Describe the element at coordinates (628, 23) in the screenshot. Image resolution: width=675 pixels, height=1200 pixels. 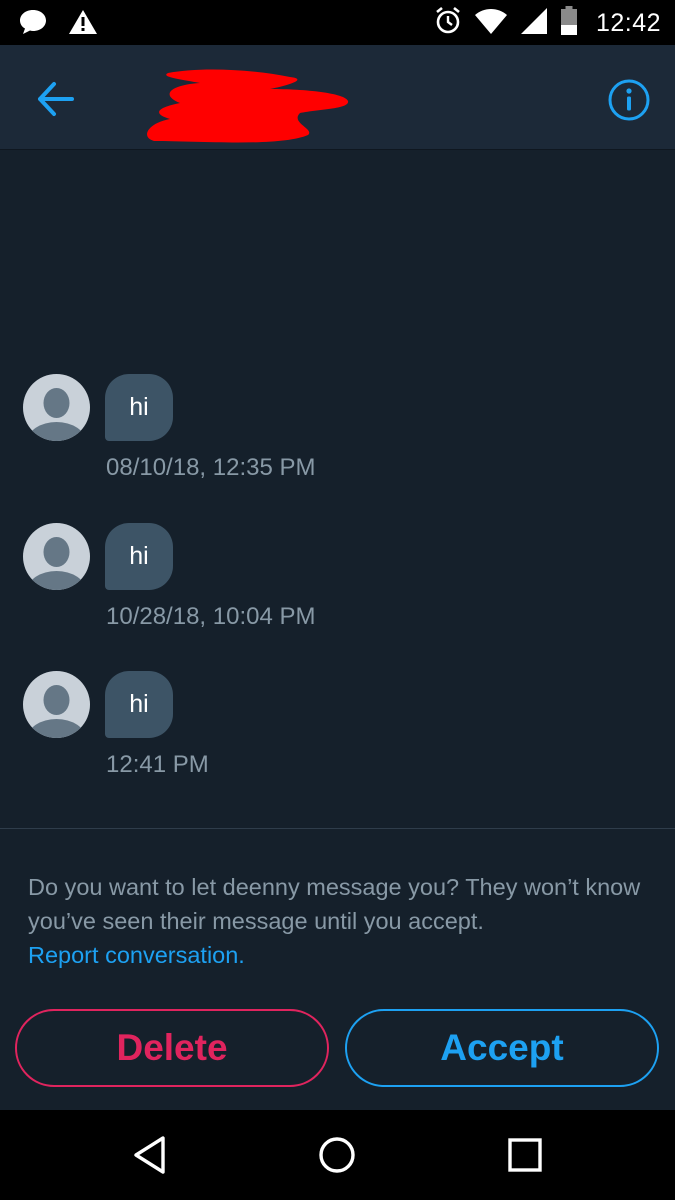
I see `status-time: 12:42` at that location.